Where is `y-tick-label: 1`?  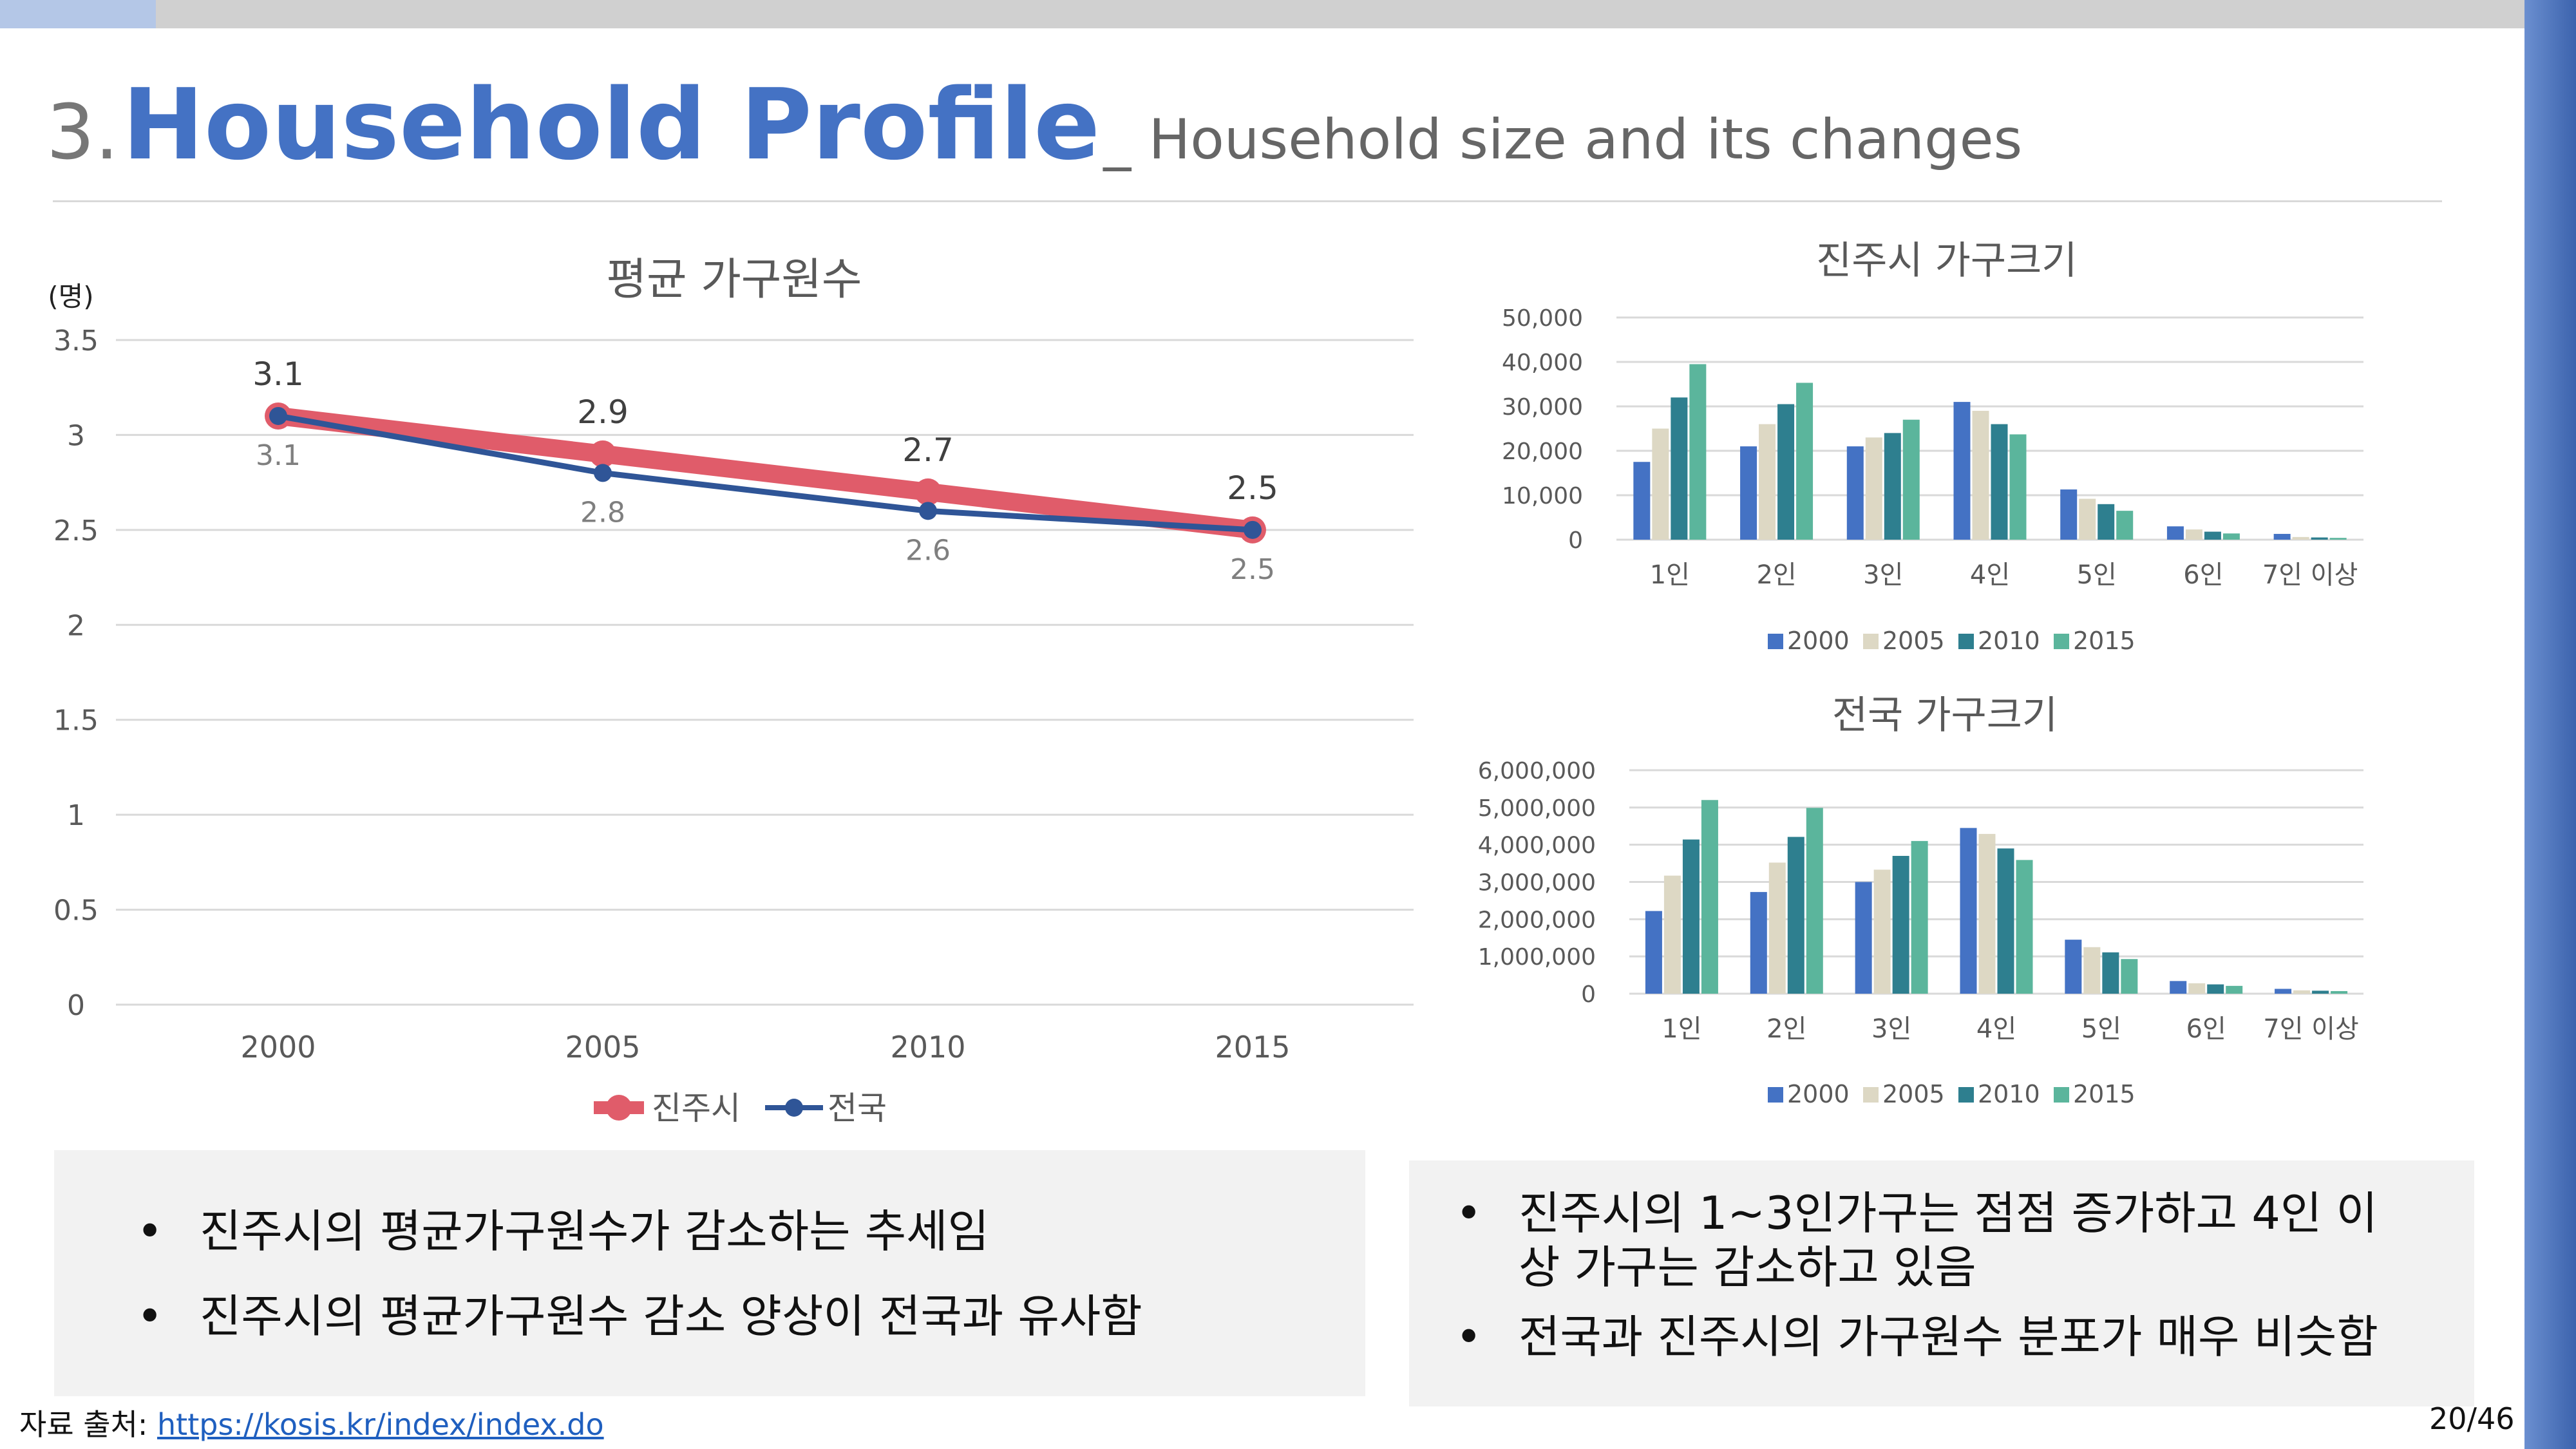
y-tick-label: 1 is located at coordinates (76, 815).